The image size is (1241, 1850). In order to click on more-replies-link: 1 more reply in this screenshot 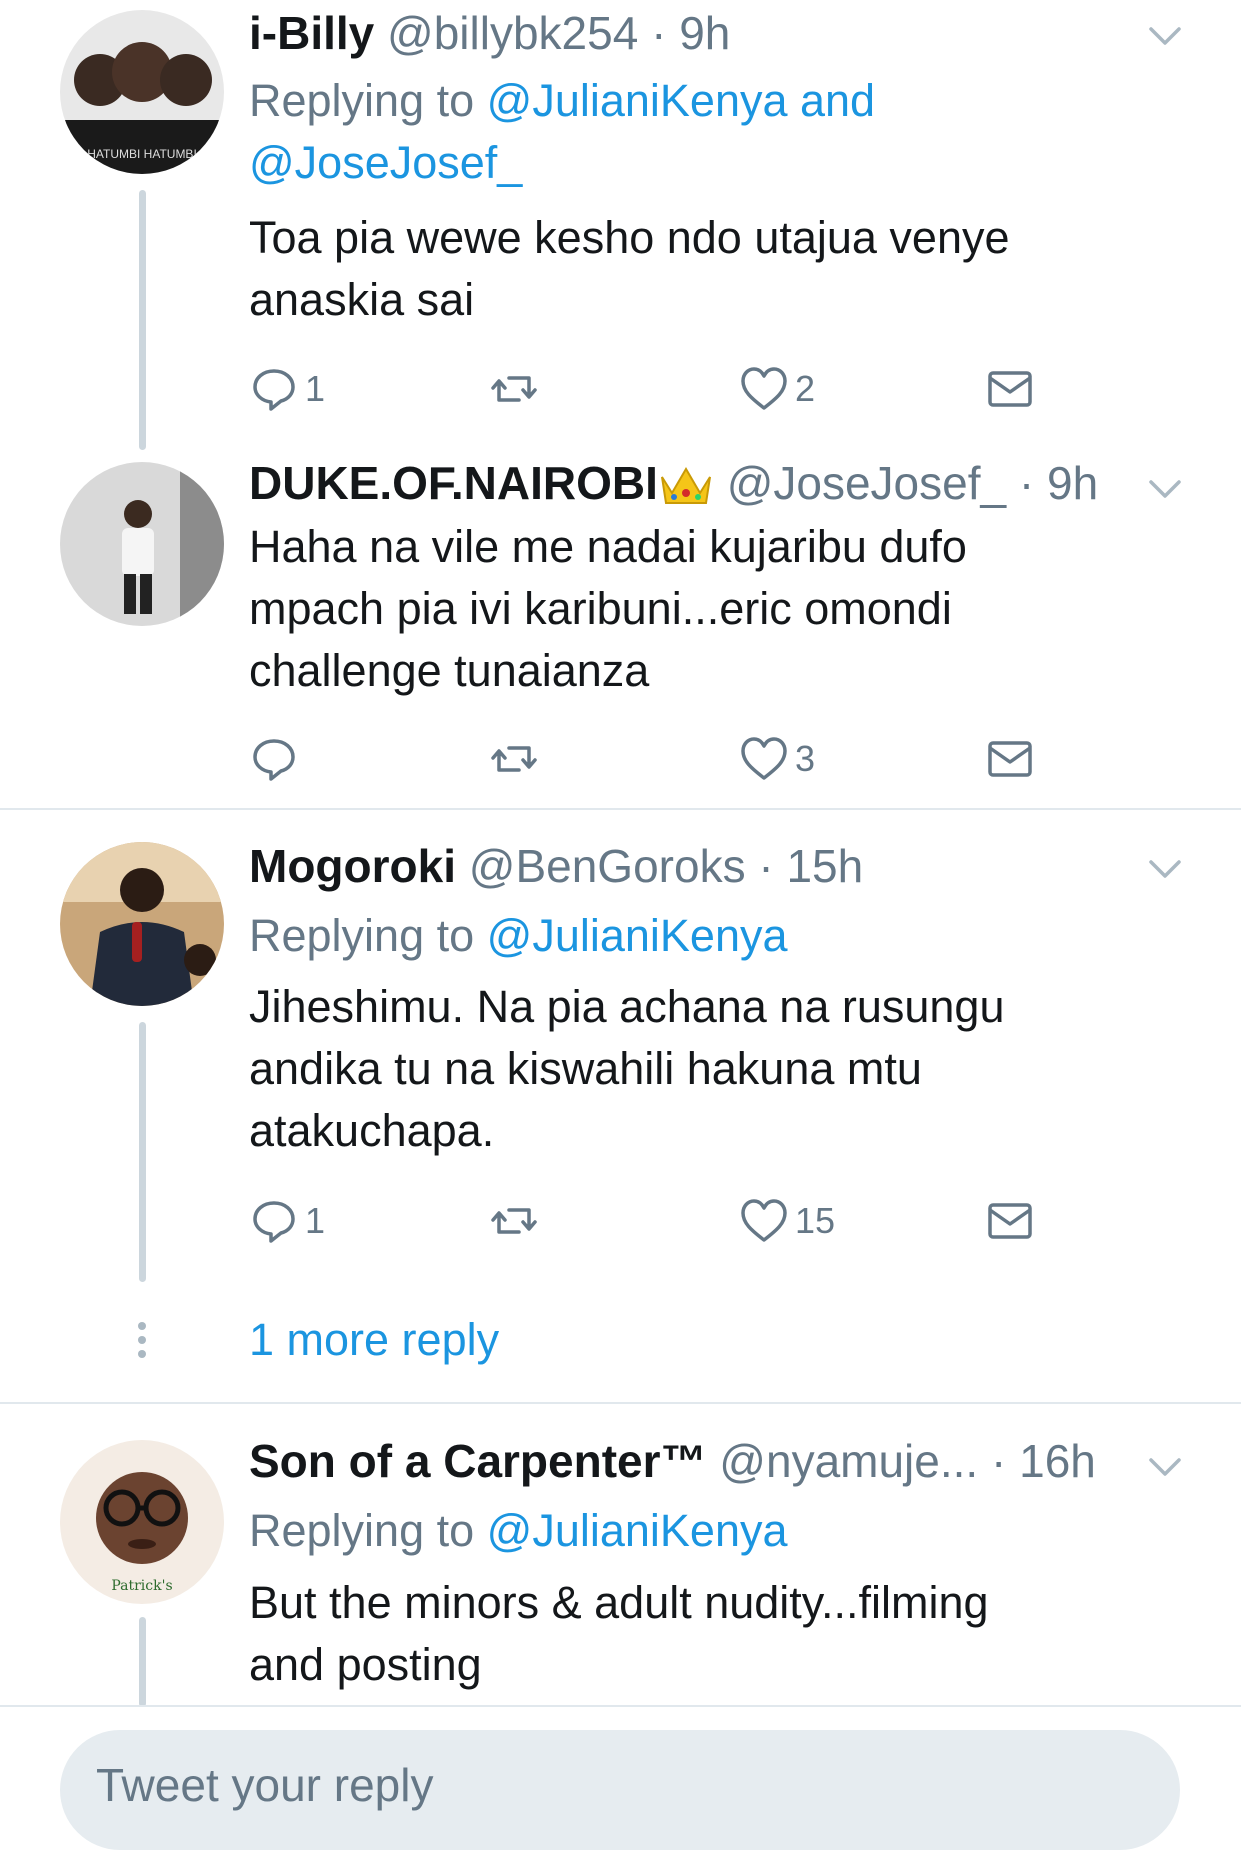, I will do `click(374, 1340)`.